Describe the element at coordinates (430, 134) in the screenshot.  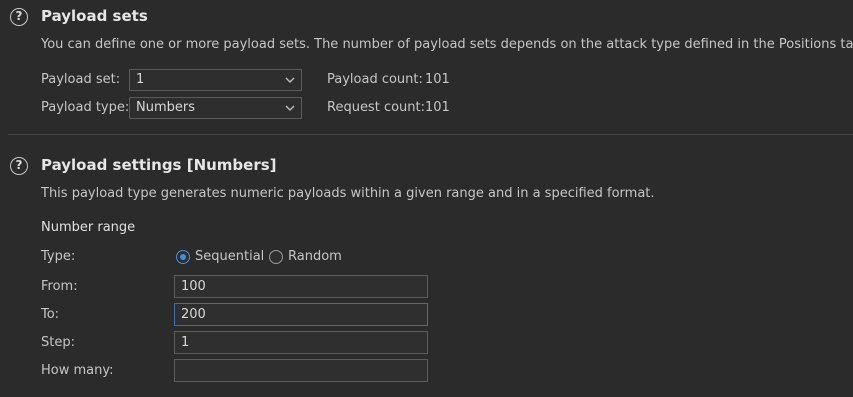
I see `section-divider` at that location.